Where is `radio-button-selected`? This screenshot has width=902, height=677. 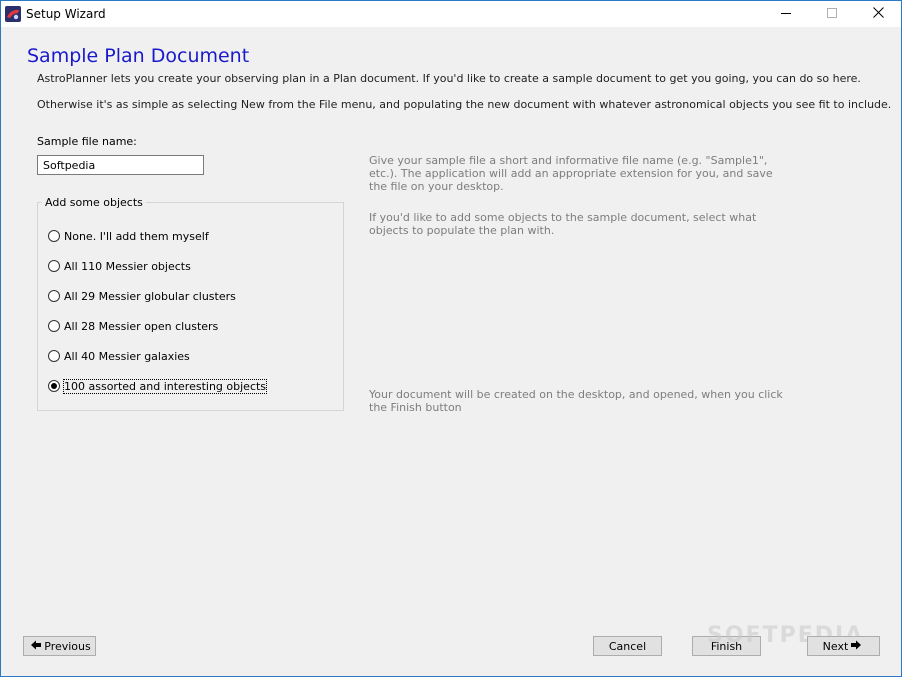
radio-button-selected is located at coordinates (54, 386).